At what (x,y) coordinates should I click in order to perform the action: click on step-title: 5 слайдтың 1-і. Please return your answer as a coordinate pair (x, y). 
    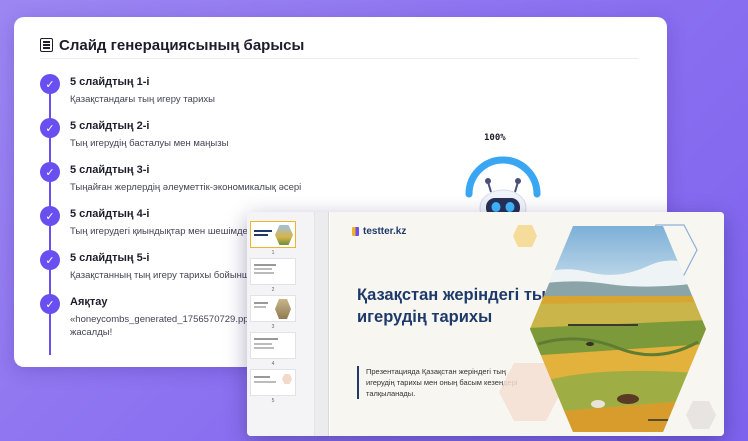
    Looking at the image, I should click on (110, 82).